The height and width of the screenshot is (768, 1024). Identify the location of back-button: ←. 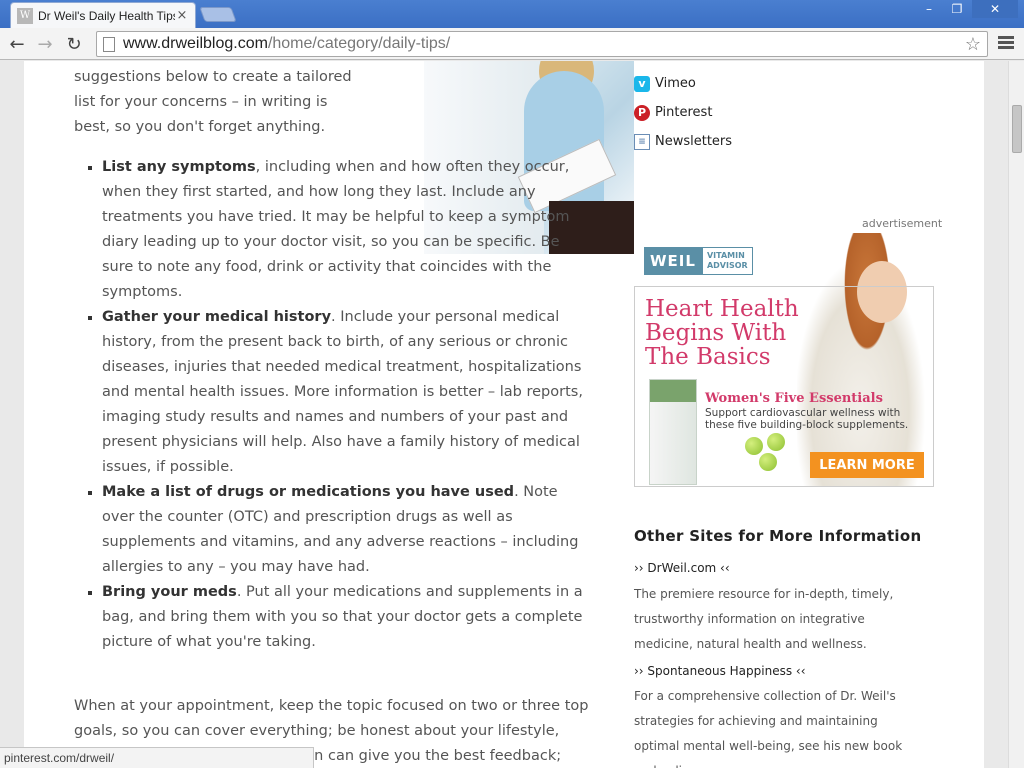
(17, 44).